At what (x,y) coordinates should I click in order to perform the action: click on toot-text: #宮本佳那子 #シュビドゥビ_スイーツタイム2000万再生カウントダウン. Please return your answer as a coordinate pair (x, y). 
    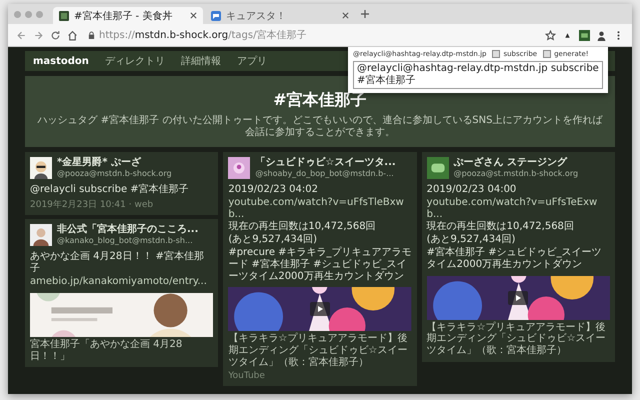
    Looking at the image, I should click on (514, 258).